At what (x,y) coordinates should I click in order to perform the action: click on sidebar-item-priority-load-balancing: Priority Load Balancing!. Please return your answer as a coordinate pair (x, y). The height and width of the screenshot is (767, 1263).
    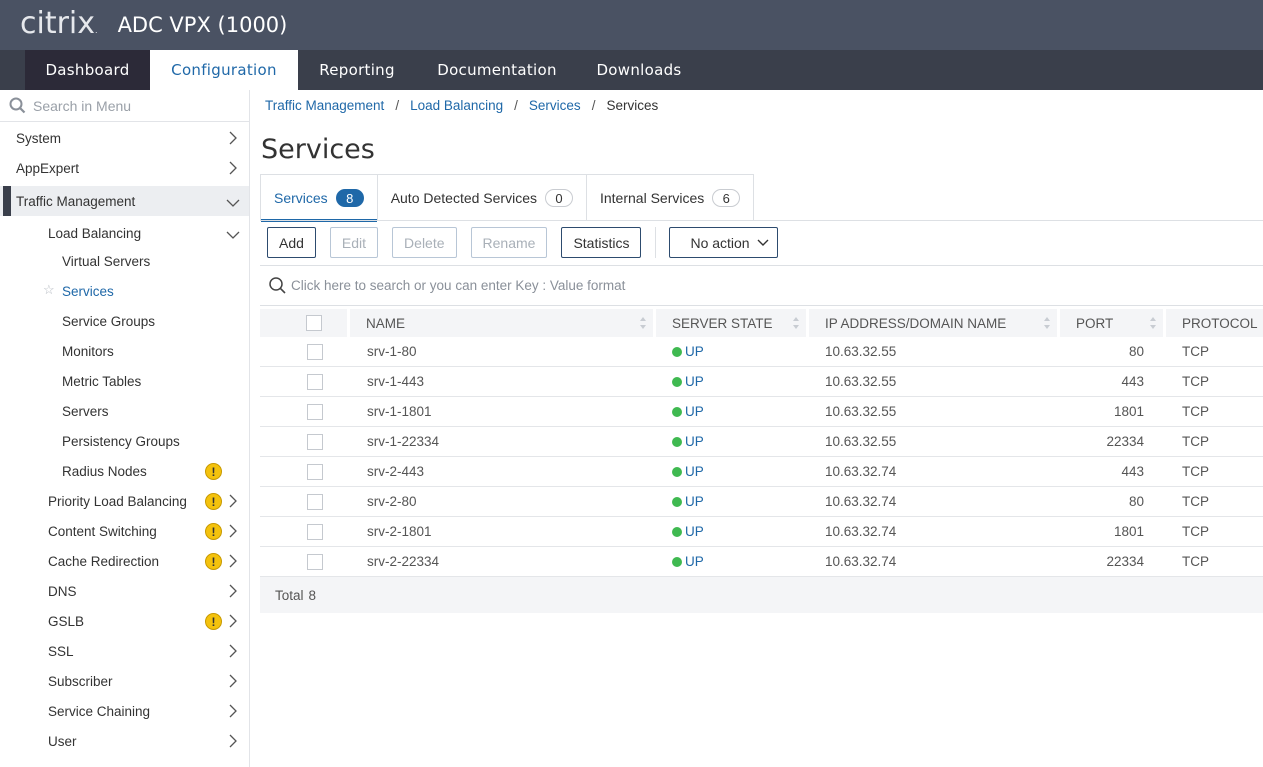
    Looking at the image, I should click on (124, 501).